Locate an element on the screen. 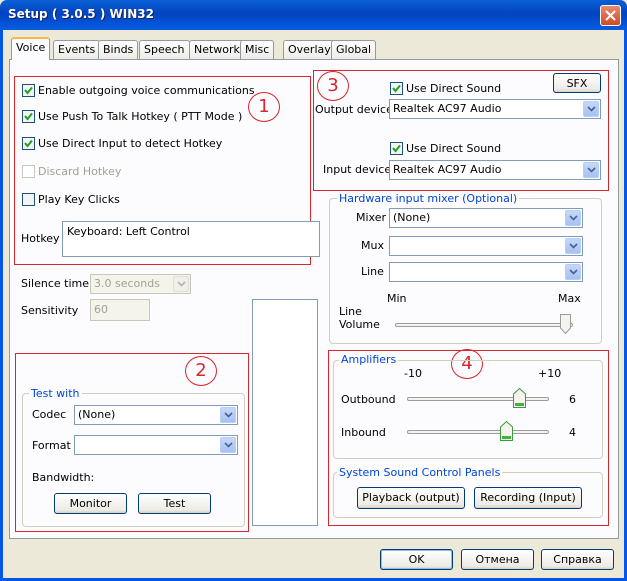 The image size is (627, 581). mixer-label: Mixer is located at coordinates (371, 217).